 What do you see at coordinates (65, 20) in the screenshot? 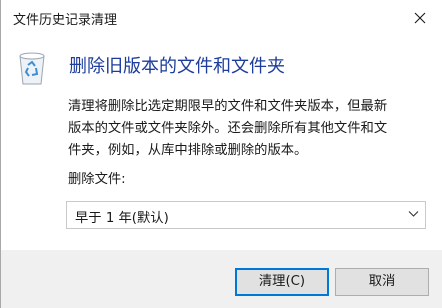
I see `window-title: 文件历史记录清理` at bounding box center [65, 20].